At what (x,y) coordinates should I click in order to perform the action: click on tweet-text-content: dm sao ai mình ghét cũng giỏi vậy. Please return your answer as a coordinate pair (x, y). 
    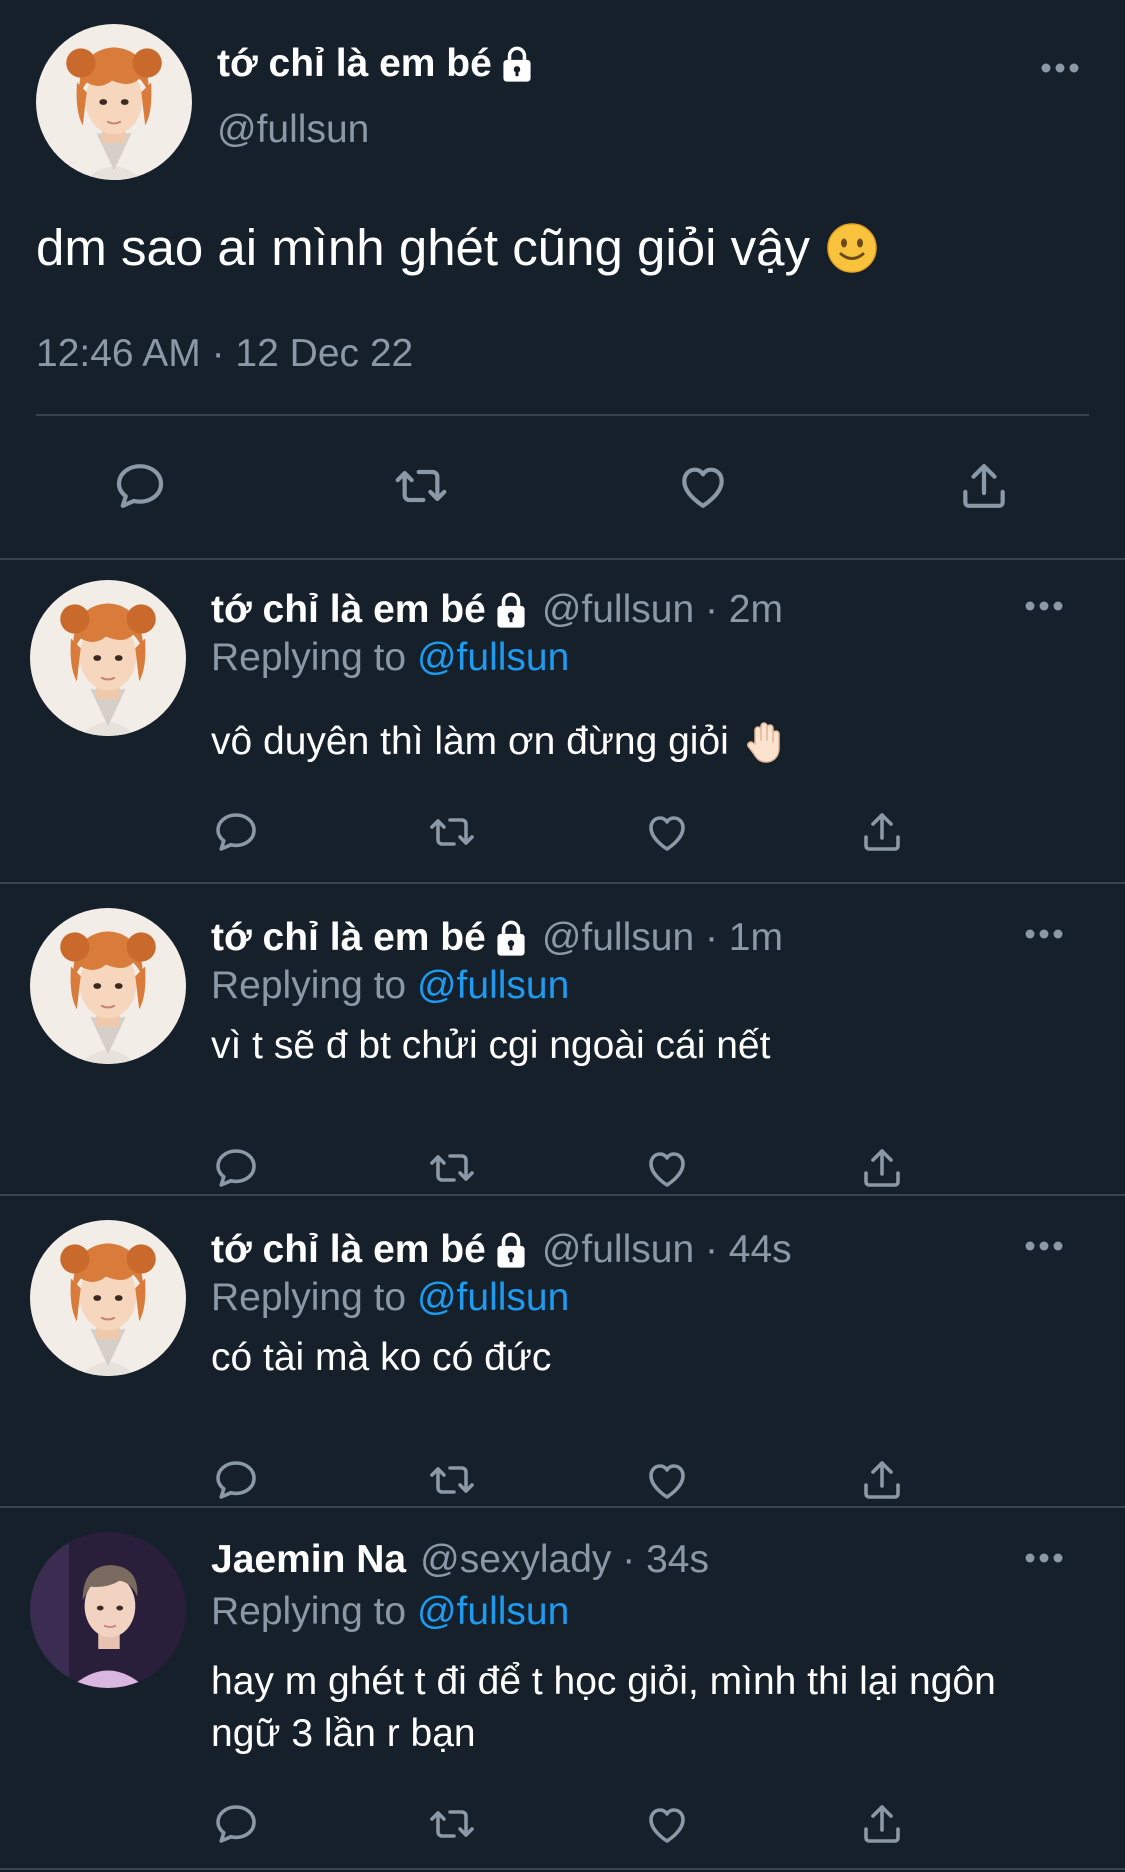
    Looking at the image, I should click on (423, 247).